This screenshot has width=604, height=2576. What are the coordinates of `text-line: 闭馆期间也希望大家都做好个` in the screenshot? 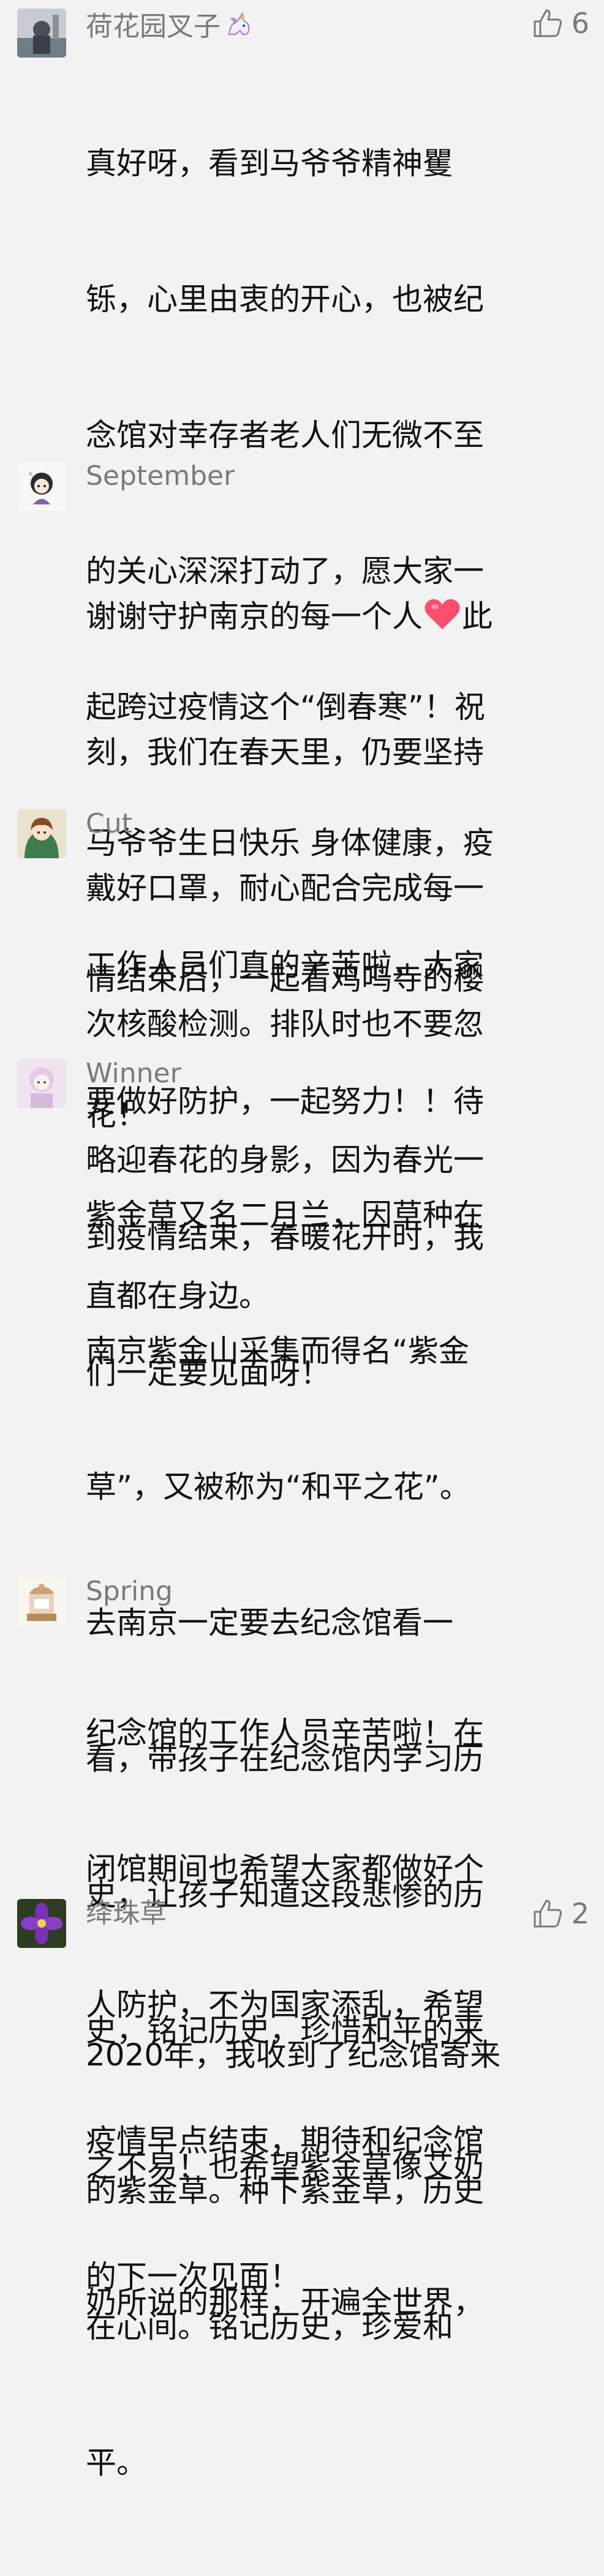 It's located at (285, 1869).